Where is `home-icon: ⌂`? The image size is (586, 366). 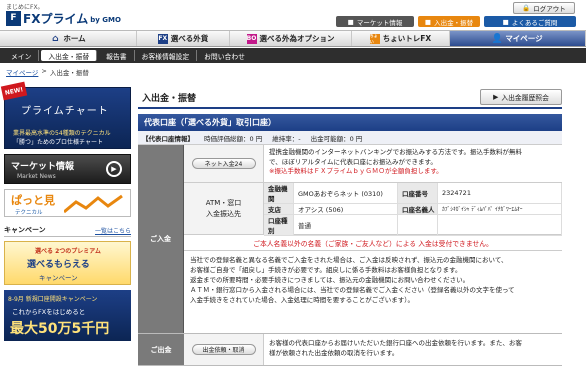
home-icon: ⌂ is located at coordinates (55, 38).